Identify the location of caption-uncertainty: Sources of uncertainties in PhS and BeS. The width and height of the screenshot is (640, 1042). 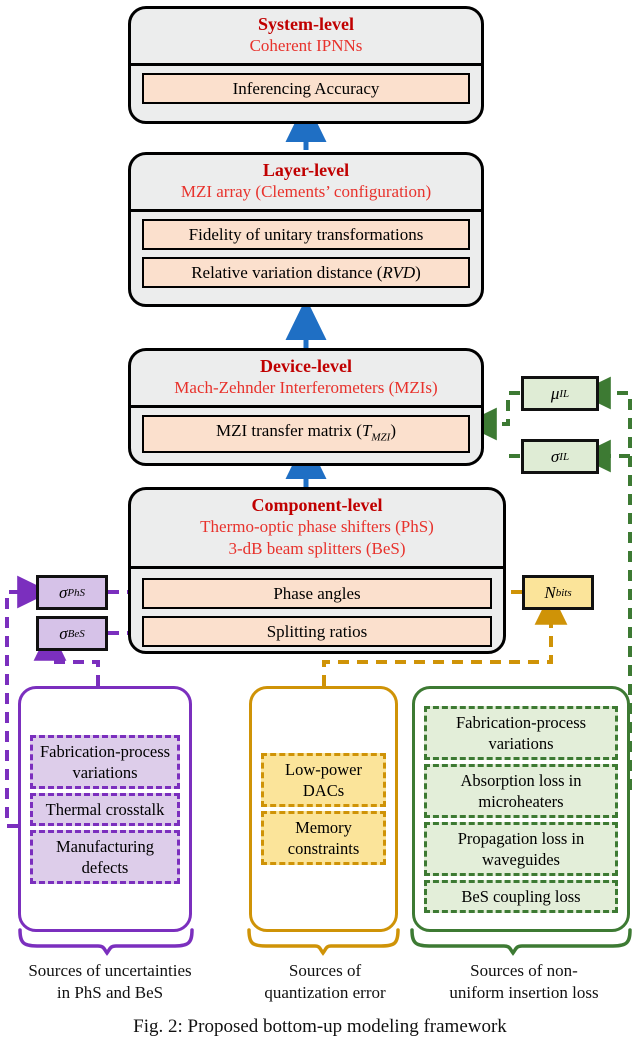
(110, 982).